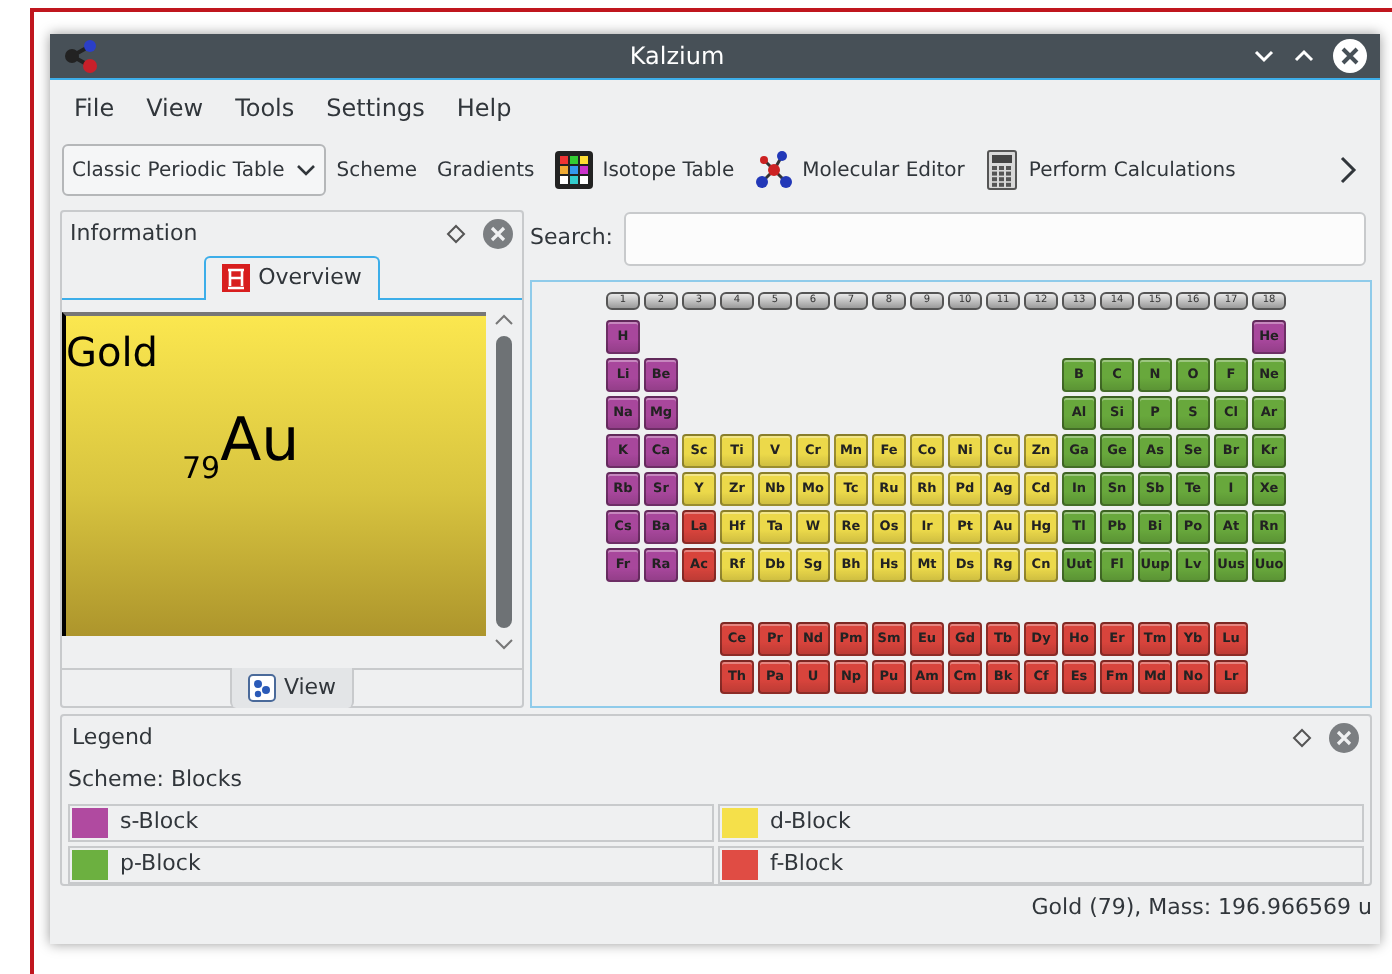  Describe the element at coordinates (160, 863) in the screenshot. I see `legend-label: p-Block` at that location.